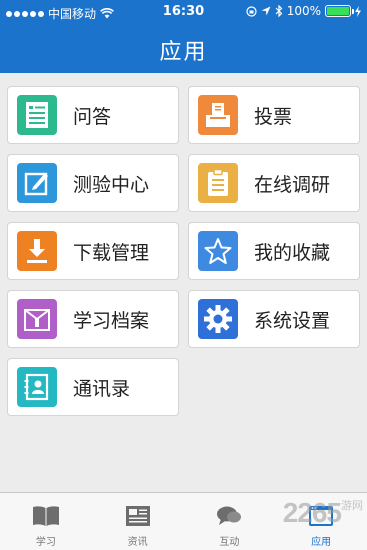 Image resolution: width=367 pixels, height=550 pixels. I want to click on bluetooth-icon, so click(279, 11).